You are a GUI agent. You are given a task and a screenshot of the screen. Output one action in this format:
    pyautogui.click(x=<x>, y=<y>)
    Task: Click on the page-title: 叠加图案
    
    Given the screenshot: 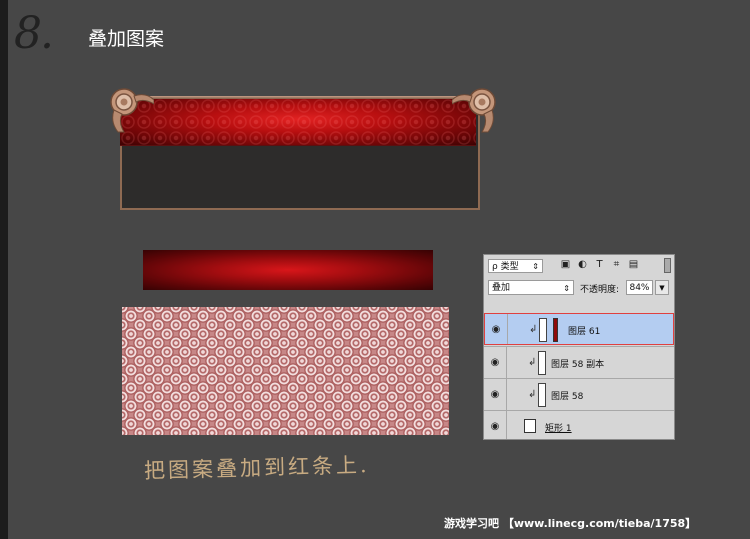 What is the action you would take?
    pyautogui.click(x=126, y=39)
    